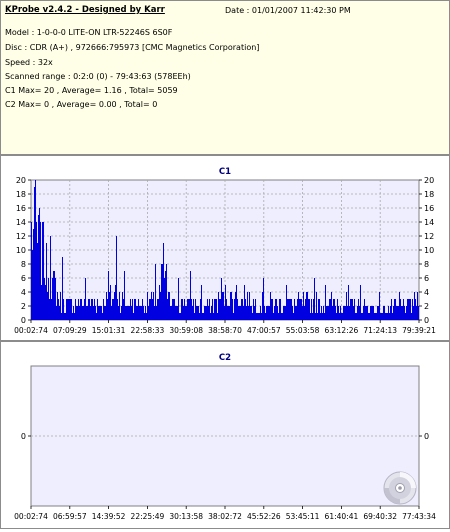 The height and width of the screenshot is (532, 450). Describe the element at coordinates (109, 516) in the screenshot. I see `x-tick-label: 14:39:52` at that location.